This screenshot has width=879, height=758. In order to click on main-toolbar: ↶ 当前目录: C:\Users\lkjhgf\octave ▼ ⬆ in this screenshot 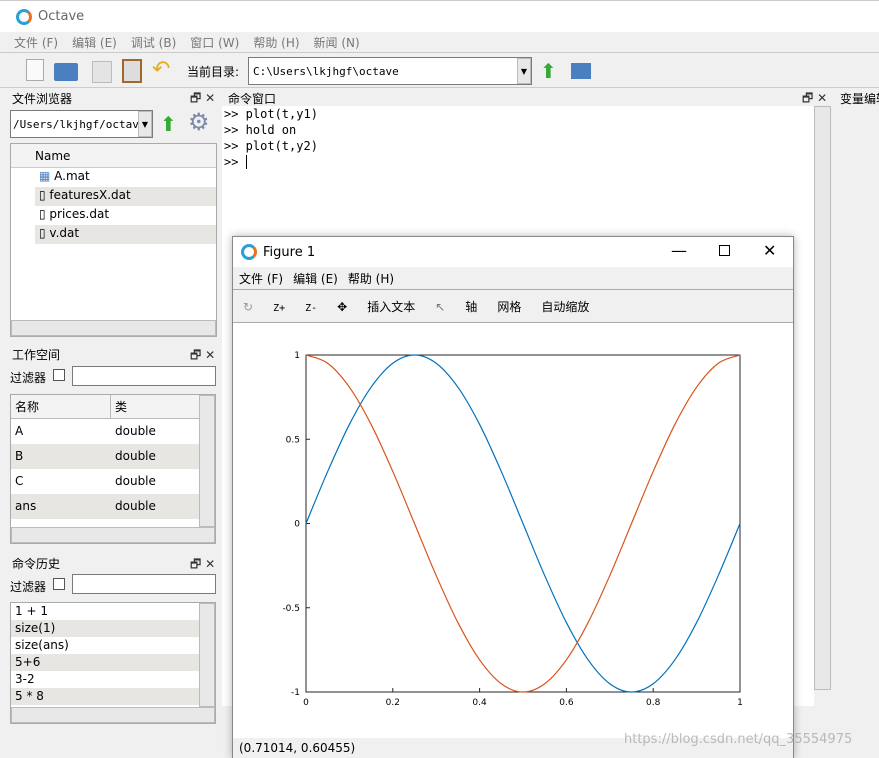, I will do `click(439, 70)`.